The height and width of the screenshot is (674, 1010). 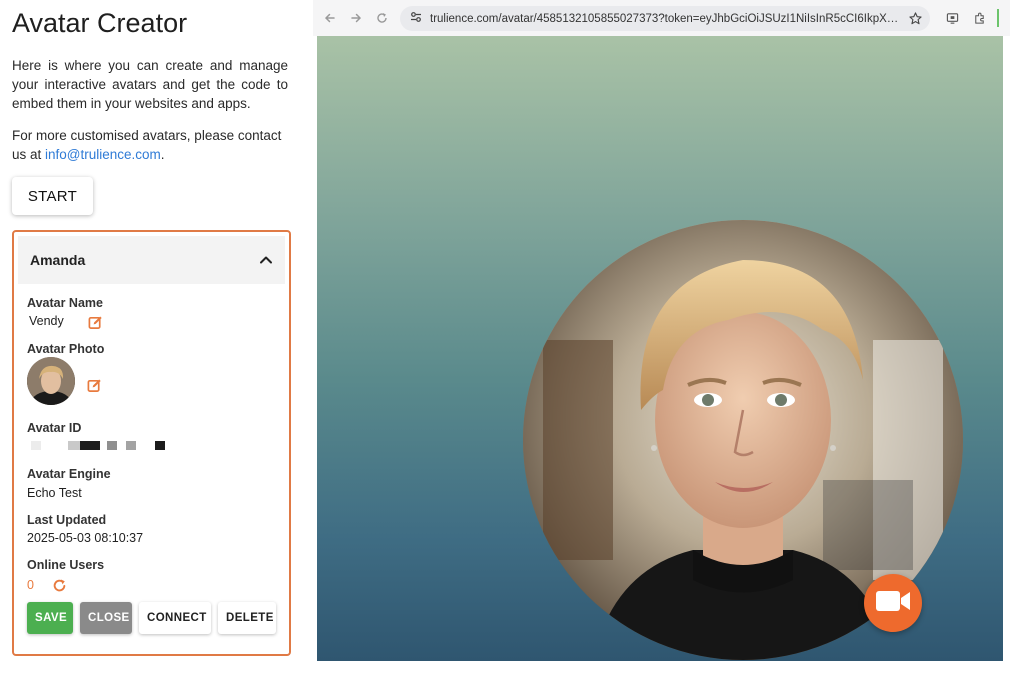 What do you see at coordinates (162, 154) in the screenshot?
I see `contact-suffix: .` at bounding box center [162, 154].